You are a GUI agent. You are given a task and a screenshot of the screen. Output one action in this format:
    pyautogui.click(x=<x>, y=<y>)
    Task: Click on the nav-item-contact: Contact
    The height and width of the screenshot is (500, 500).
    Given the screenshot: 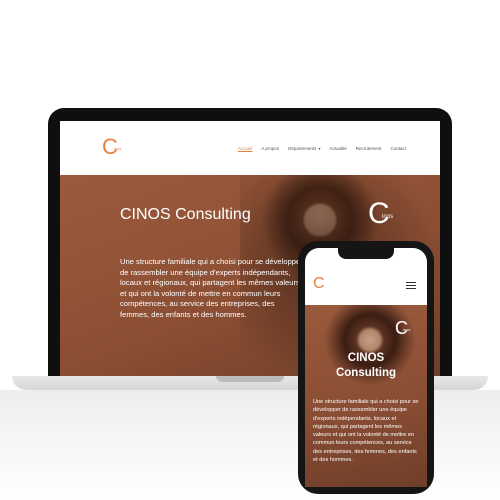 What is the action you would take?
    pyautogui.click(x=398, y=148)
    